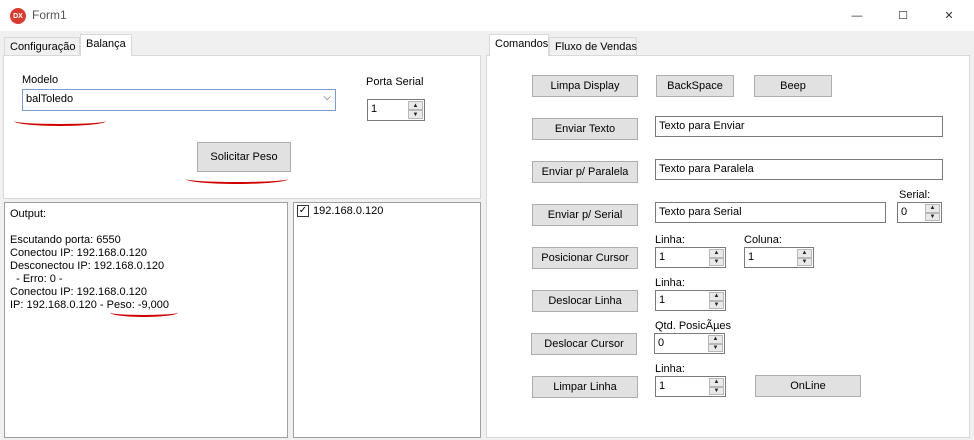 The width and height of the screenshot is (974, 440). I want to click on title-bar, so click(487, 15).